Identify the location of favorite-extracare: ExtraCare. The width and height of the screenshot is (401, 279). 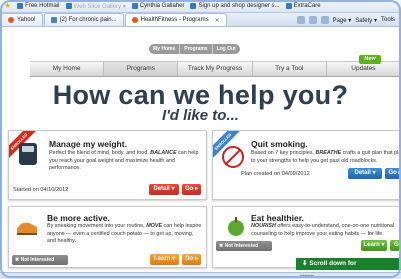
(303, 6).